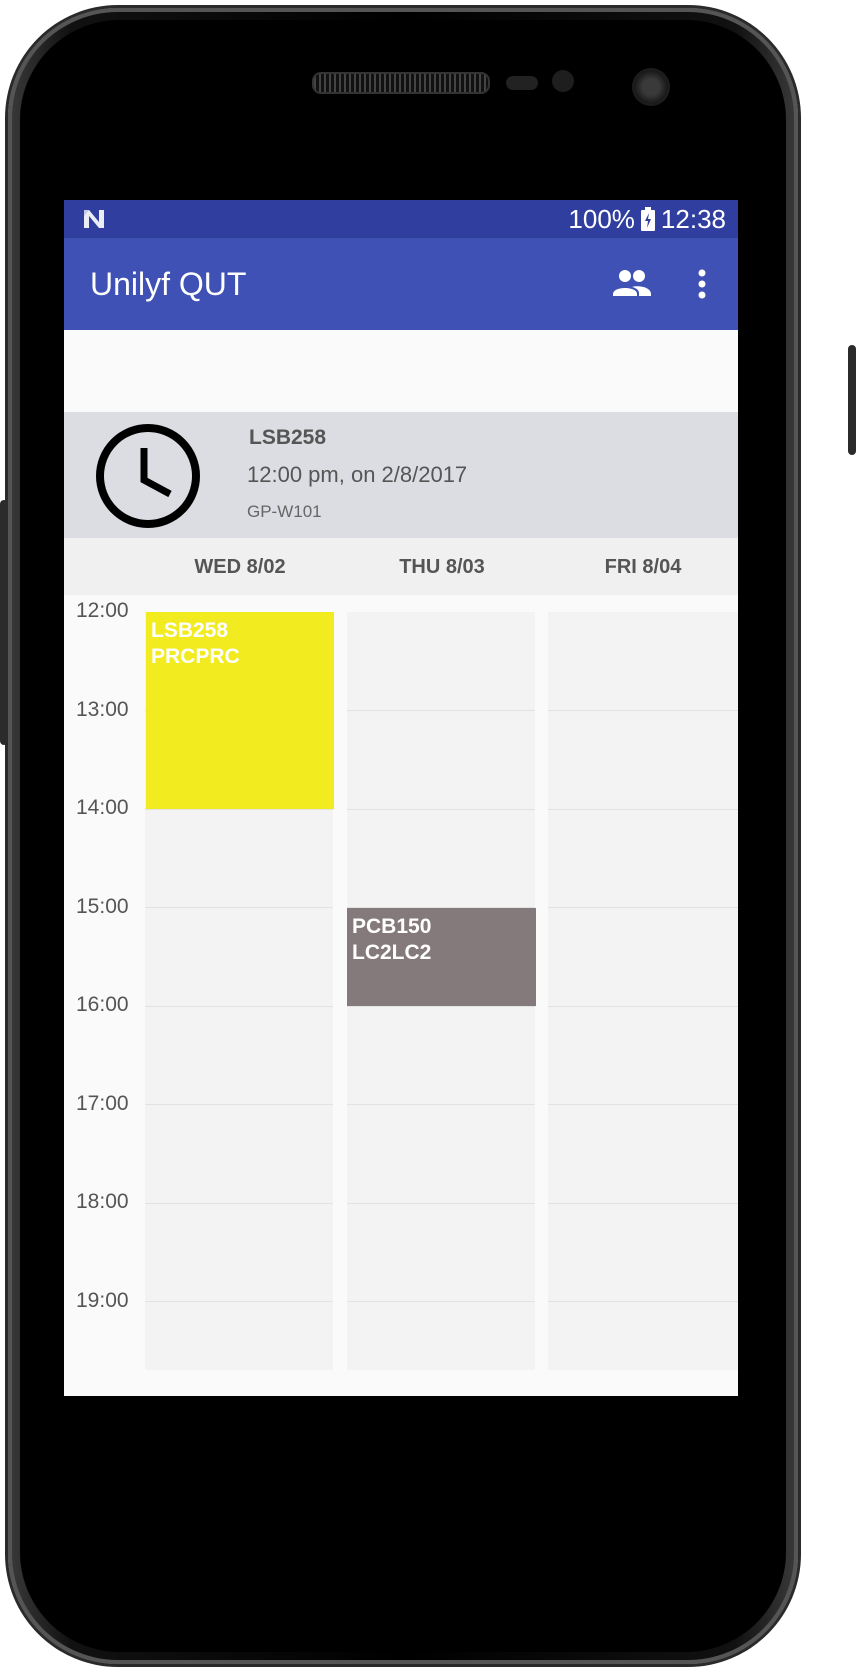 Image resolution: width=856 pixels, height=1676 pixels. I want to click on status-right: 100% 12:38, so click(647, 219).